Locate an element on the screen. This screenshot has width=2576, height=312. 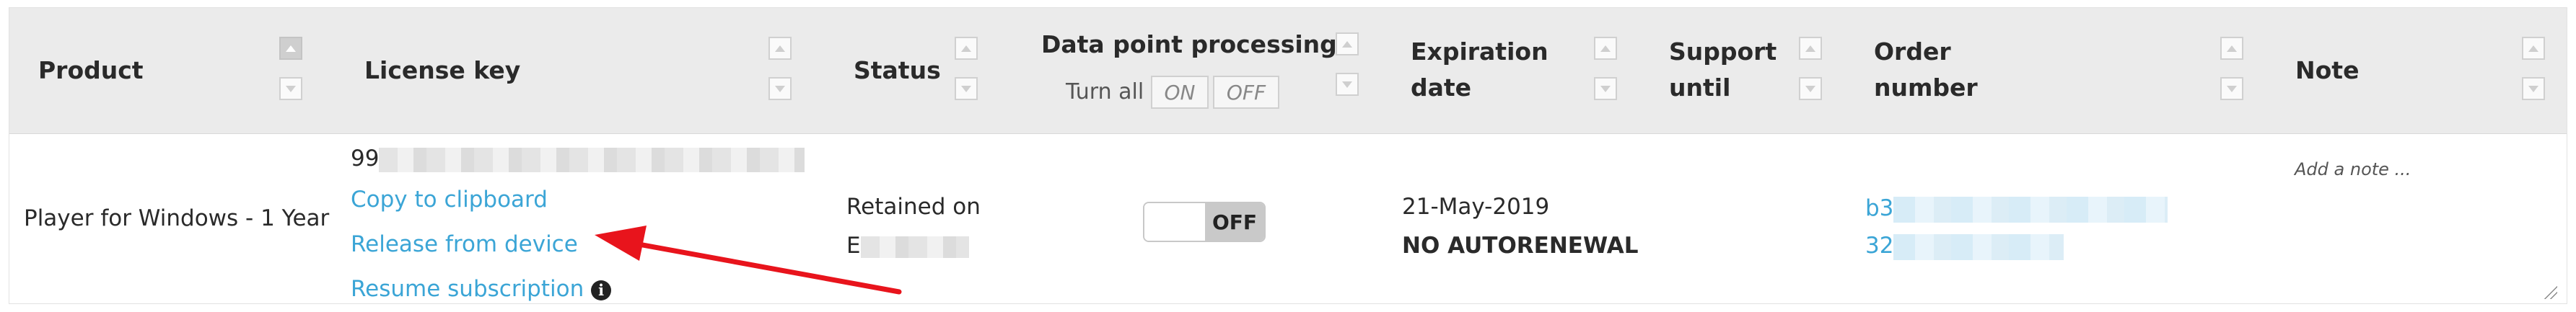
arrow-head-icon is located at coordinates (621, 243).